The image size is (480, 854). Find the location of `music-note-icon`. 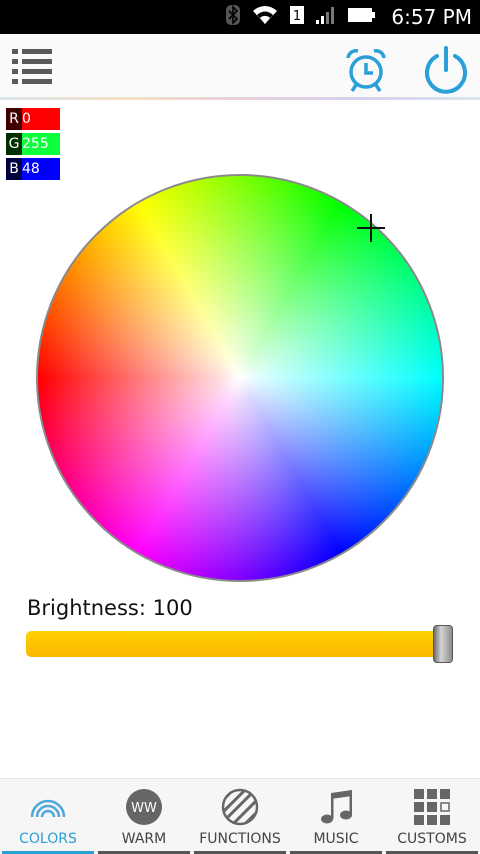

music-note-icon is located at coordinates (336, 807).